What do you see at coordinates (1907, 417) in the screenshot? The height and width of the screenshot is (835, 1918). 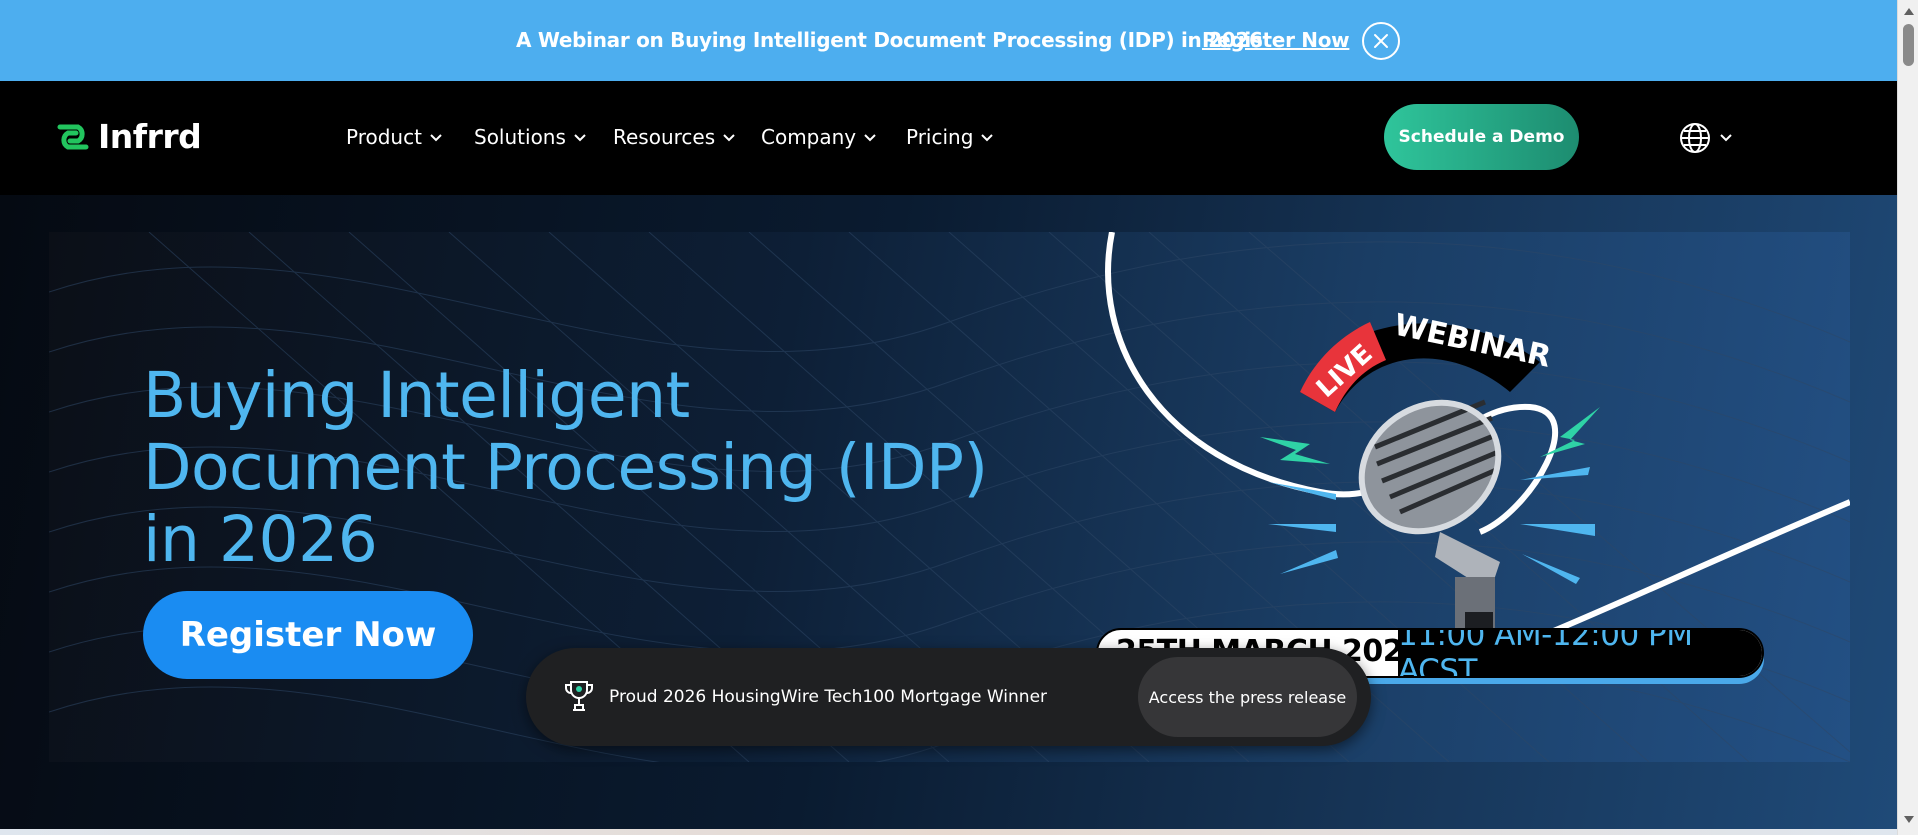 I see `scrollbar` at bounding box center [1907, 417].